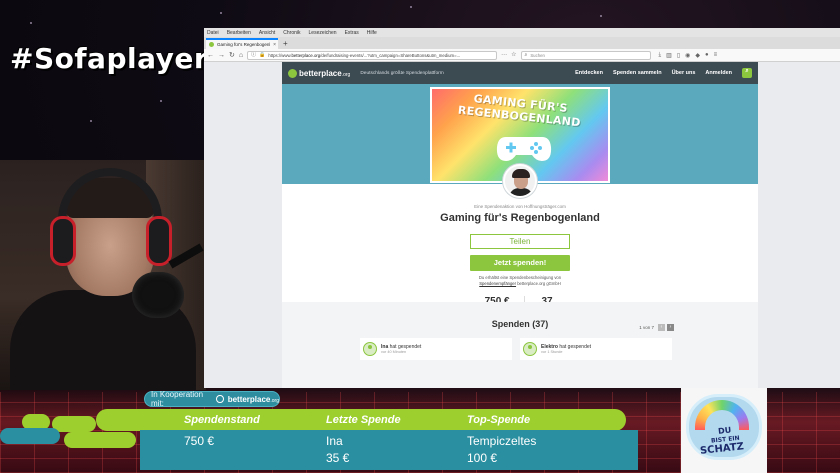 The height and width of the screenshot is (473, 840). I want to click on logo-suffix: .org, so click(346, 74).